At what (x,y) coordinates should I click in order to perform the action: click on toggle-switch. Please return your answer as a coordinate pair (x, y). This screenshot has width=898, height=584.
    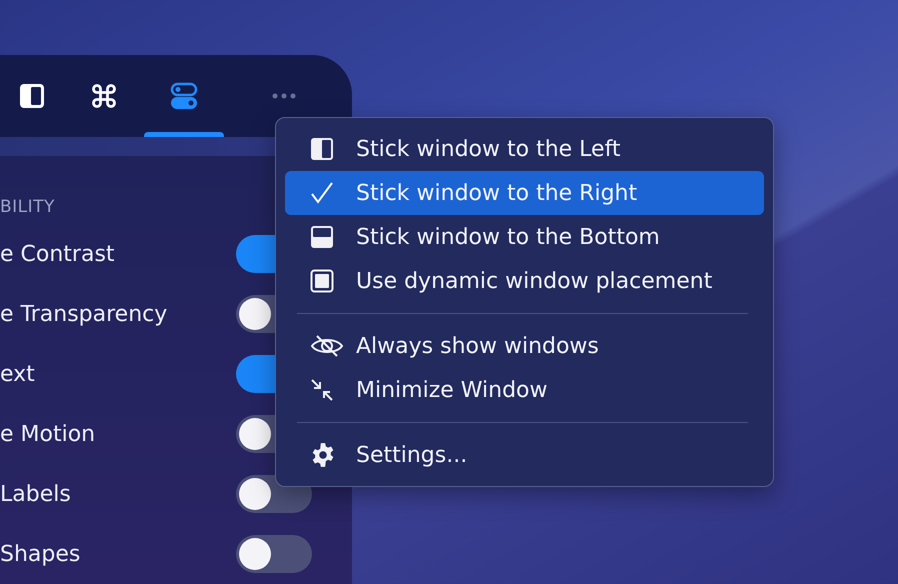
    Looking at the image, I should click on (274, 554).